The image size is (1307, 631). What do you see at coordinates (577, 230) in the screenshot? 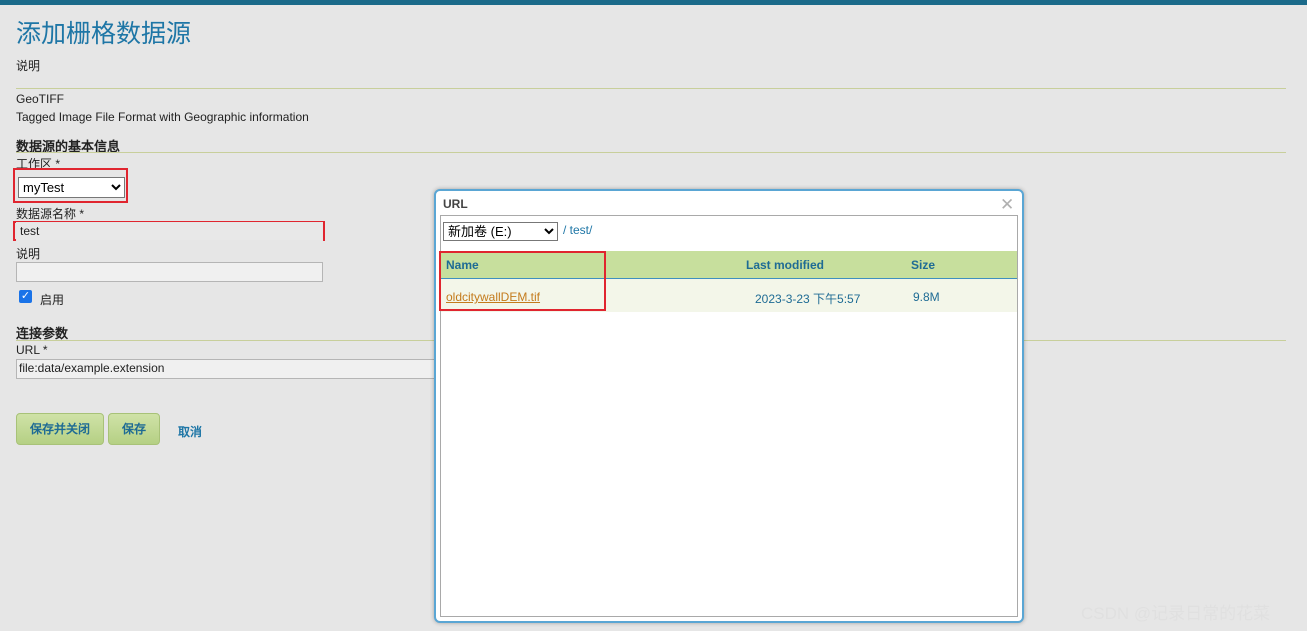
I see `path-breadcrumb: / test/` at bounding box center [577, 230].